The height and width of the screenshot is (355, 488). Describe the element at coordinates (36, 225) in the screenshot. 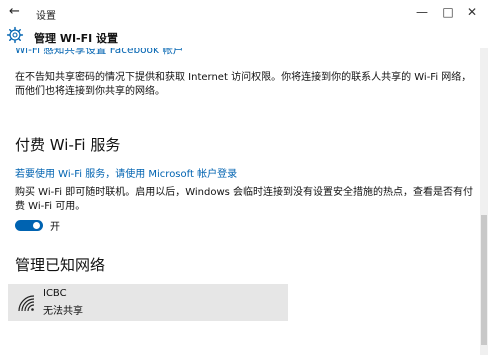

I see `toggle-knob` at that location.